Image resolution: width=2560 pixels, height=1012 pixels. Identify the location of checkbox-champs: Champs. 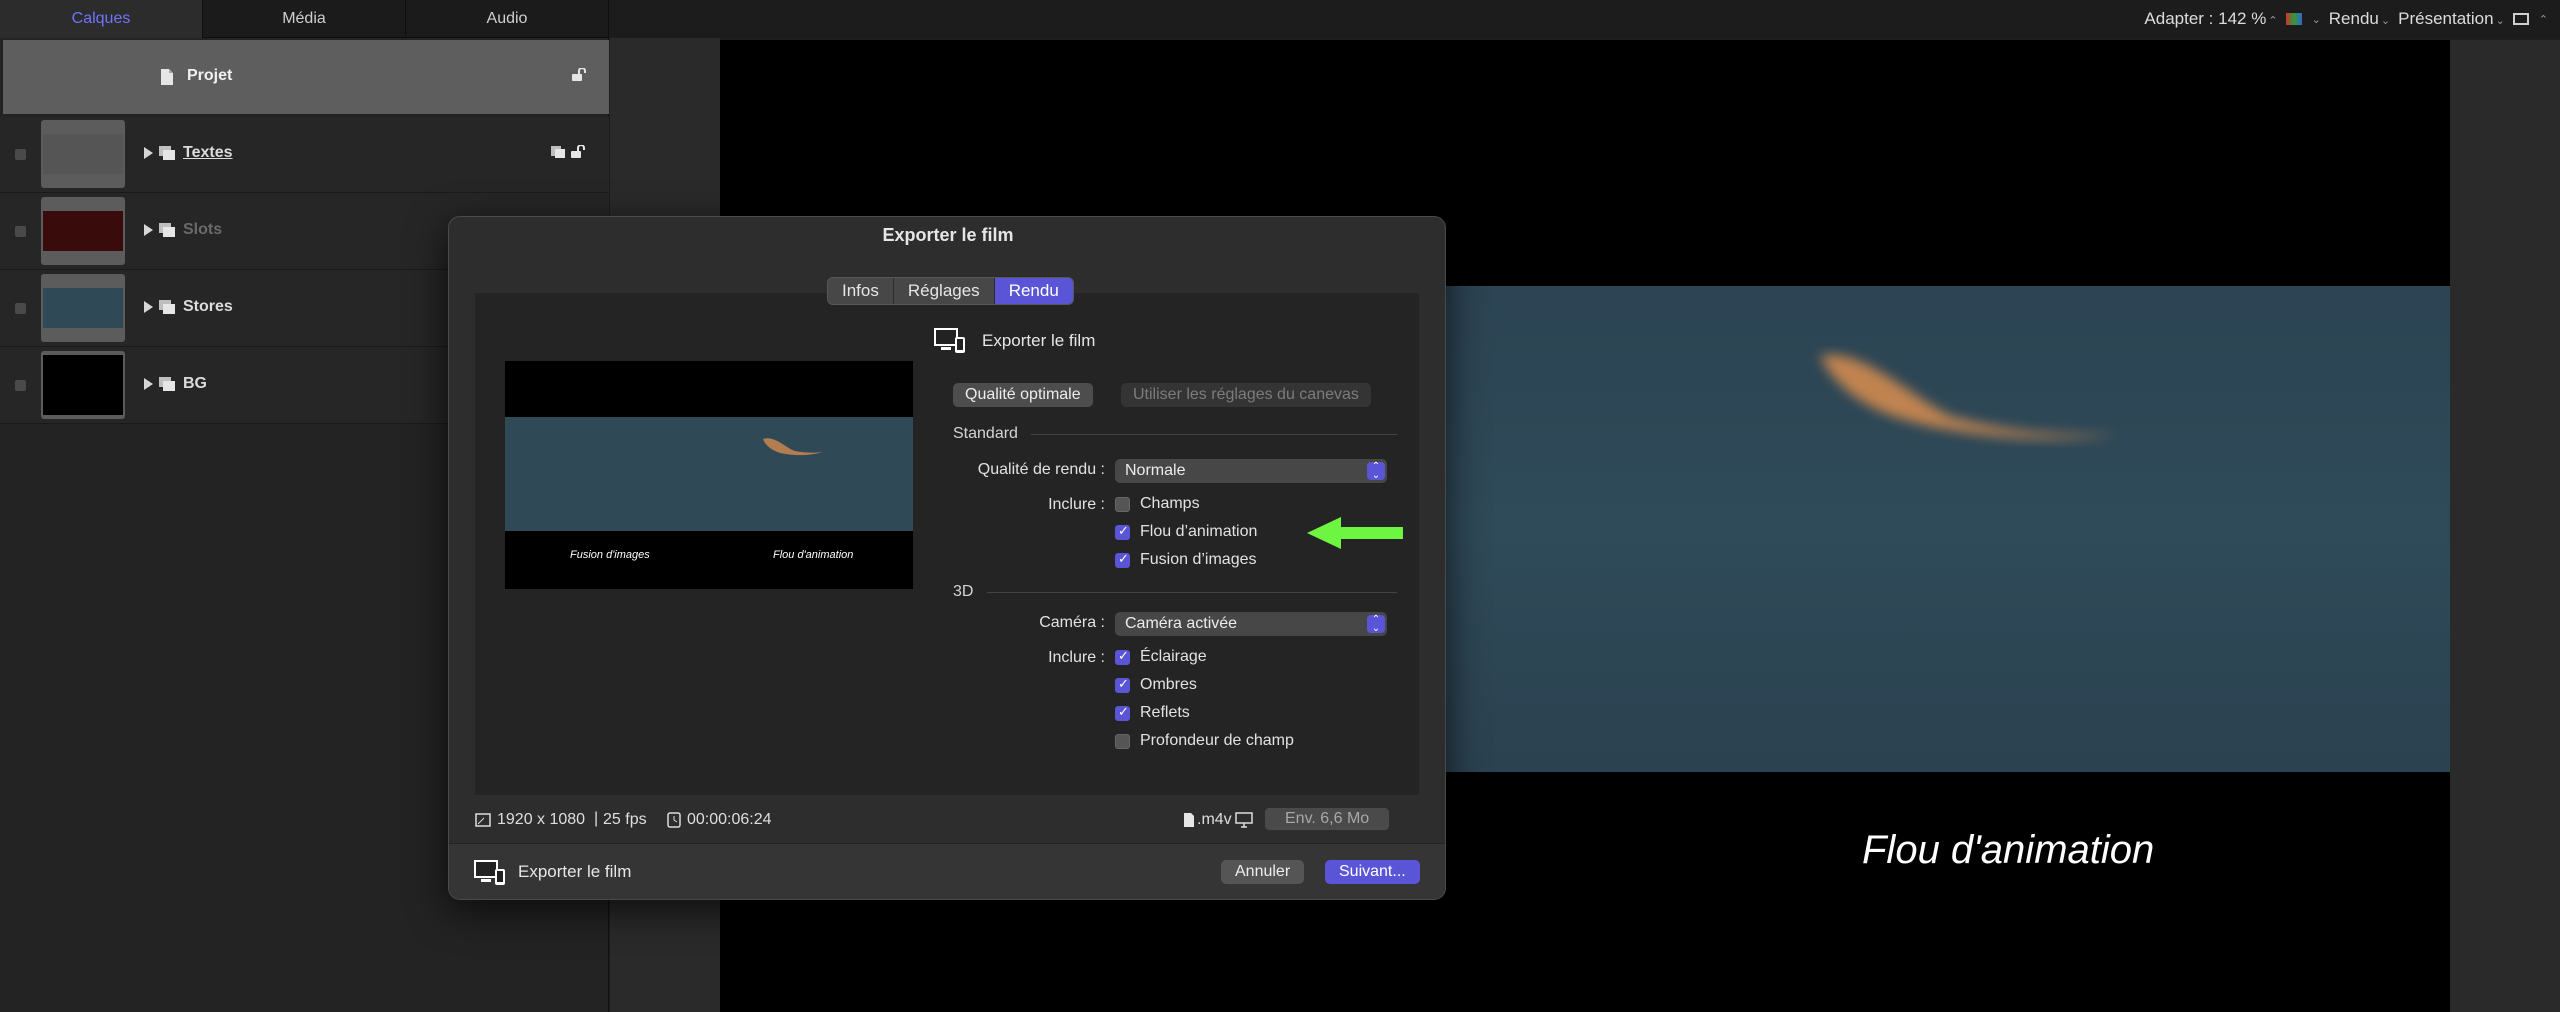
(1157, 504).